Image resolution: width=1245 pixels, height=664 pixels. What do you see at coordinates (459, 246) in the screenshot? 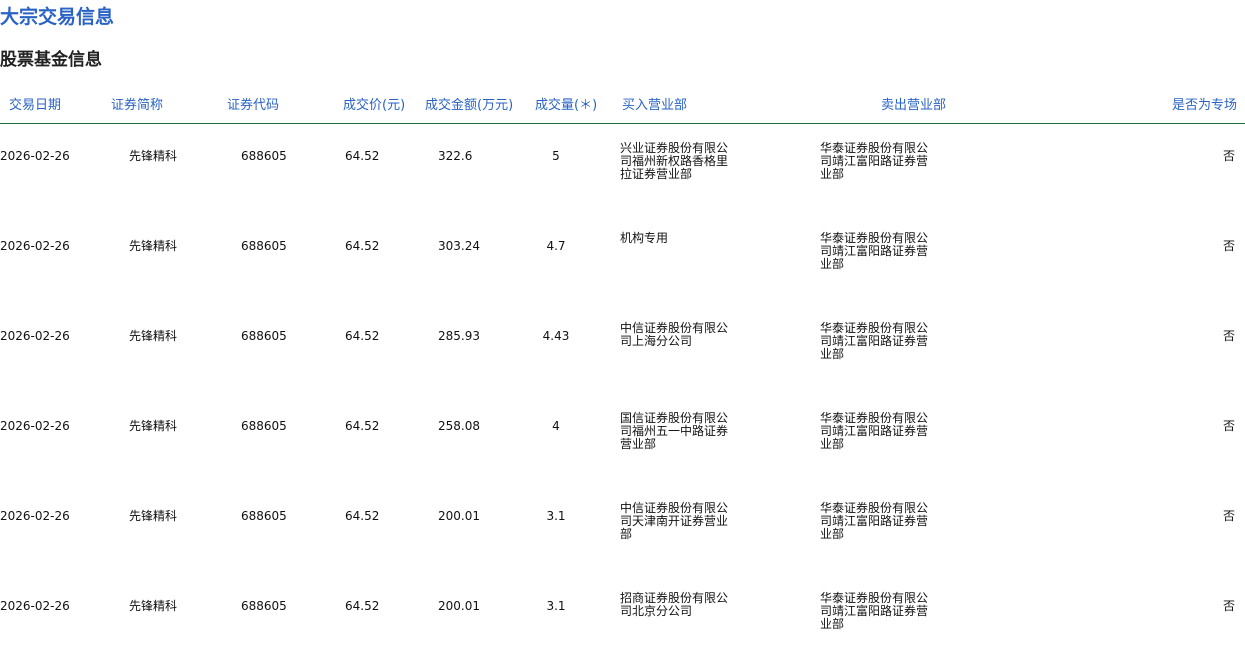
I see `amount-cell: 303.24` at bounding box center [459, 246].